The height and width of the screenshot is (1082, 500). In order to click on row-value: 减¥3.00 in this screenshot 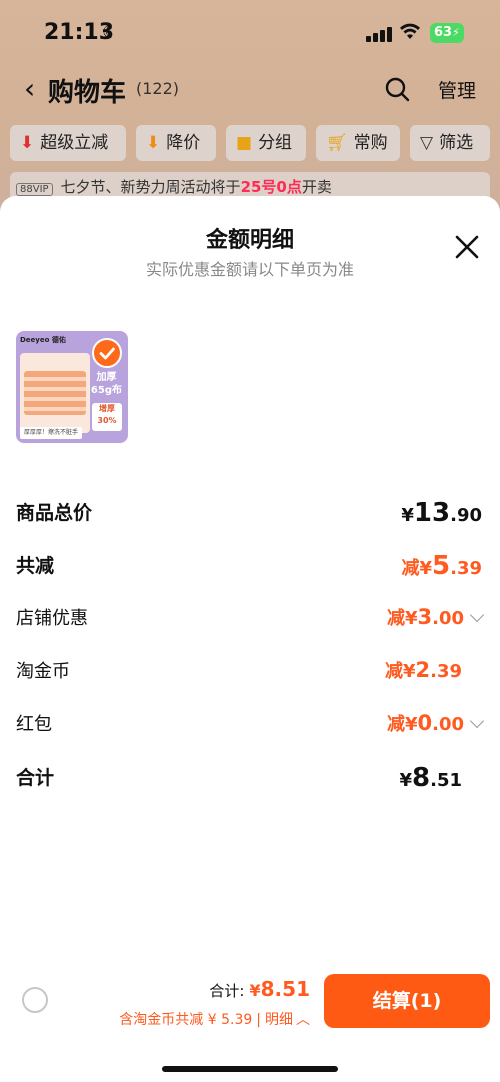, I will do `click(435, 617)`.